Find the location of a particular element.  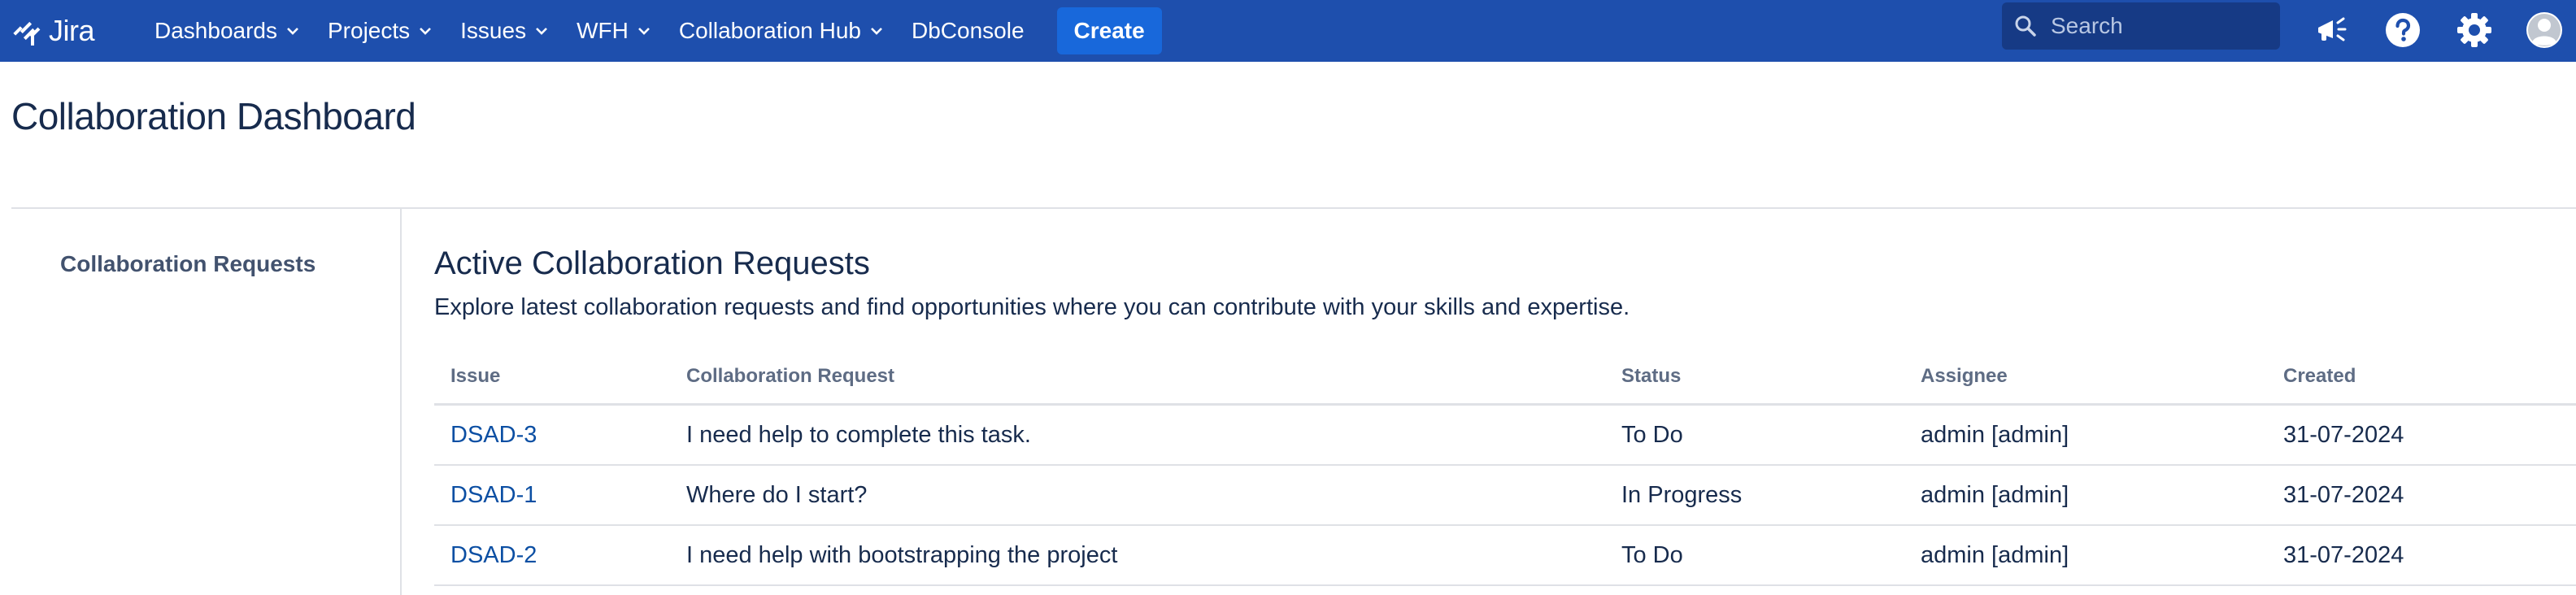

app-name: Jira is located at coordinates (72, 30).